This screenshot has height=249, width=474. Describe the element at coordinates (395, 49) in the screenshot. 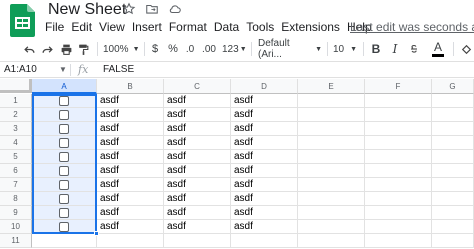

I see `italic-icon: I` at that location.